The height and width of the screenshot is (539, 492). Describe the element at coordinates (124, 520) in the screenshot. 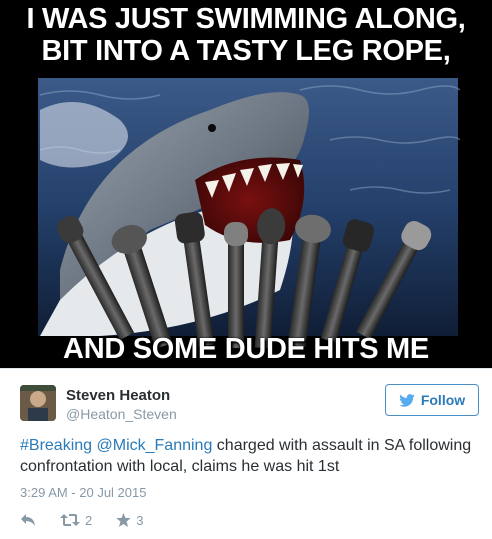

I see `star-icon` at that location.